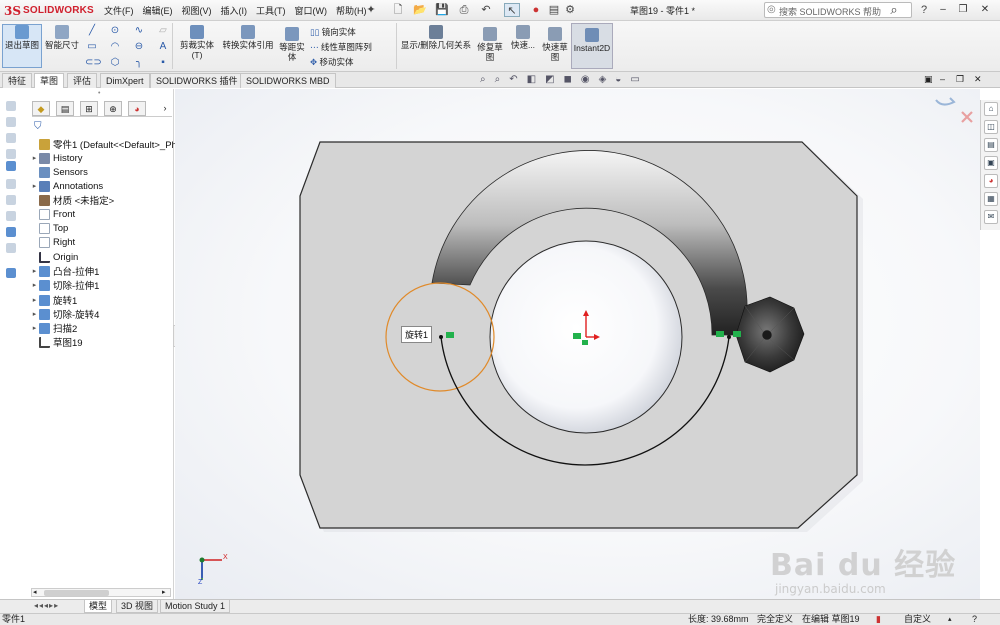  Describe the element at coordinates (62, 37) in the screenshot. I see `smart-dimension-button: 智能尺寸` at that location.